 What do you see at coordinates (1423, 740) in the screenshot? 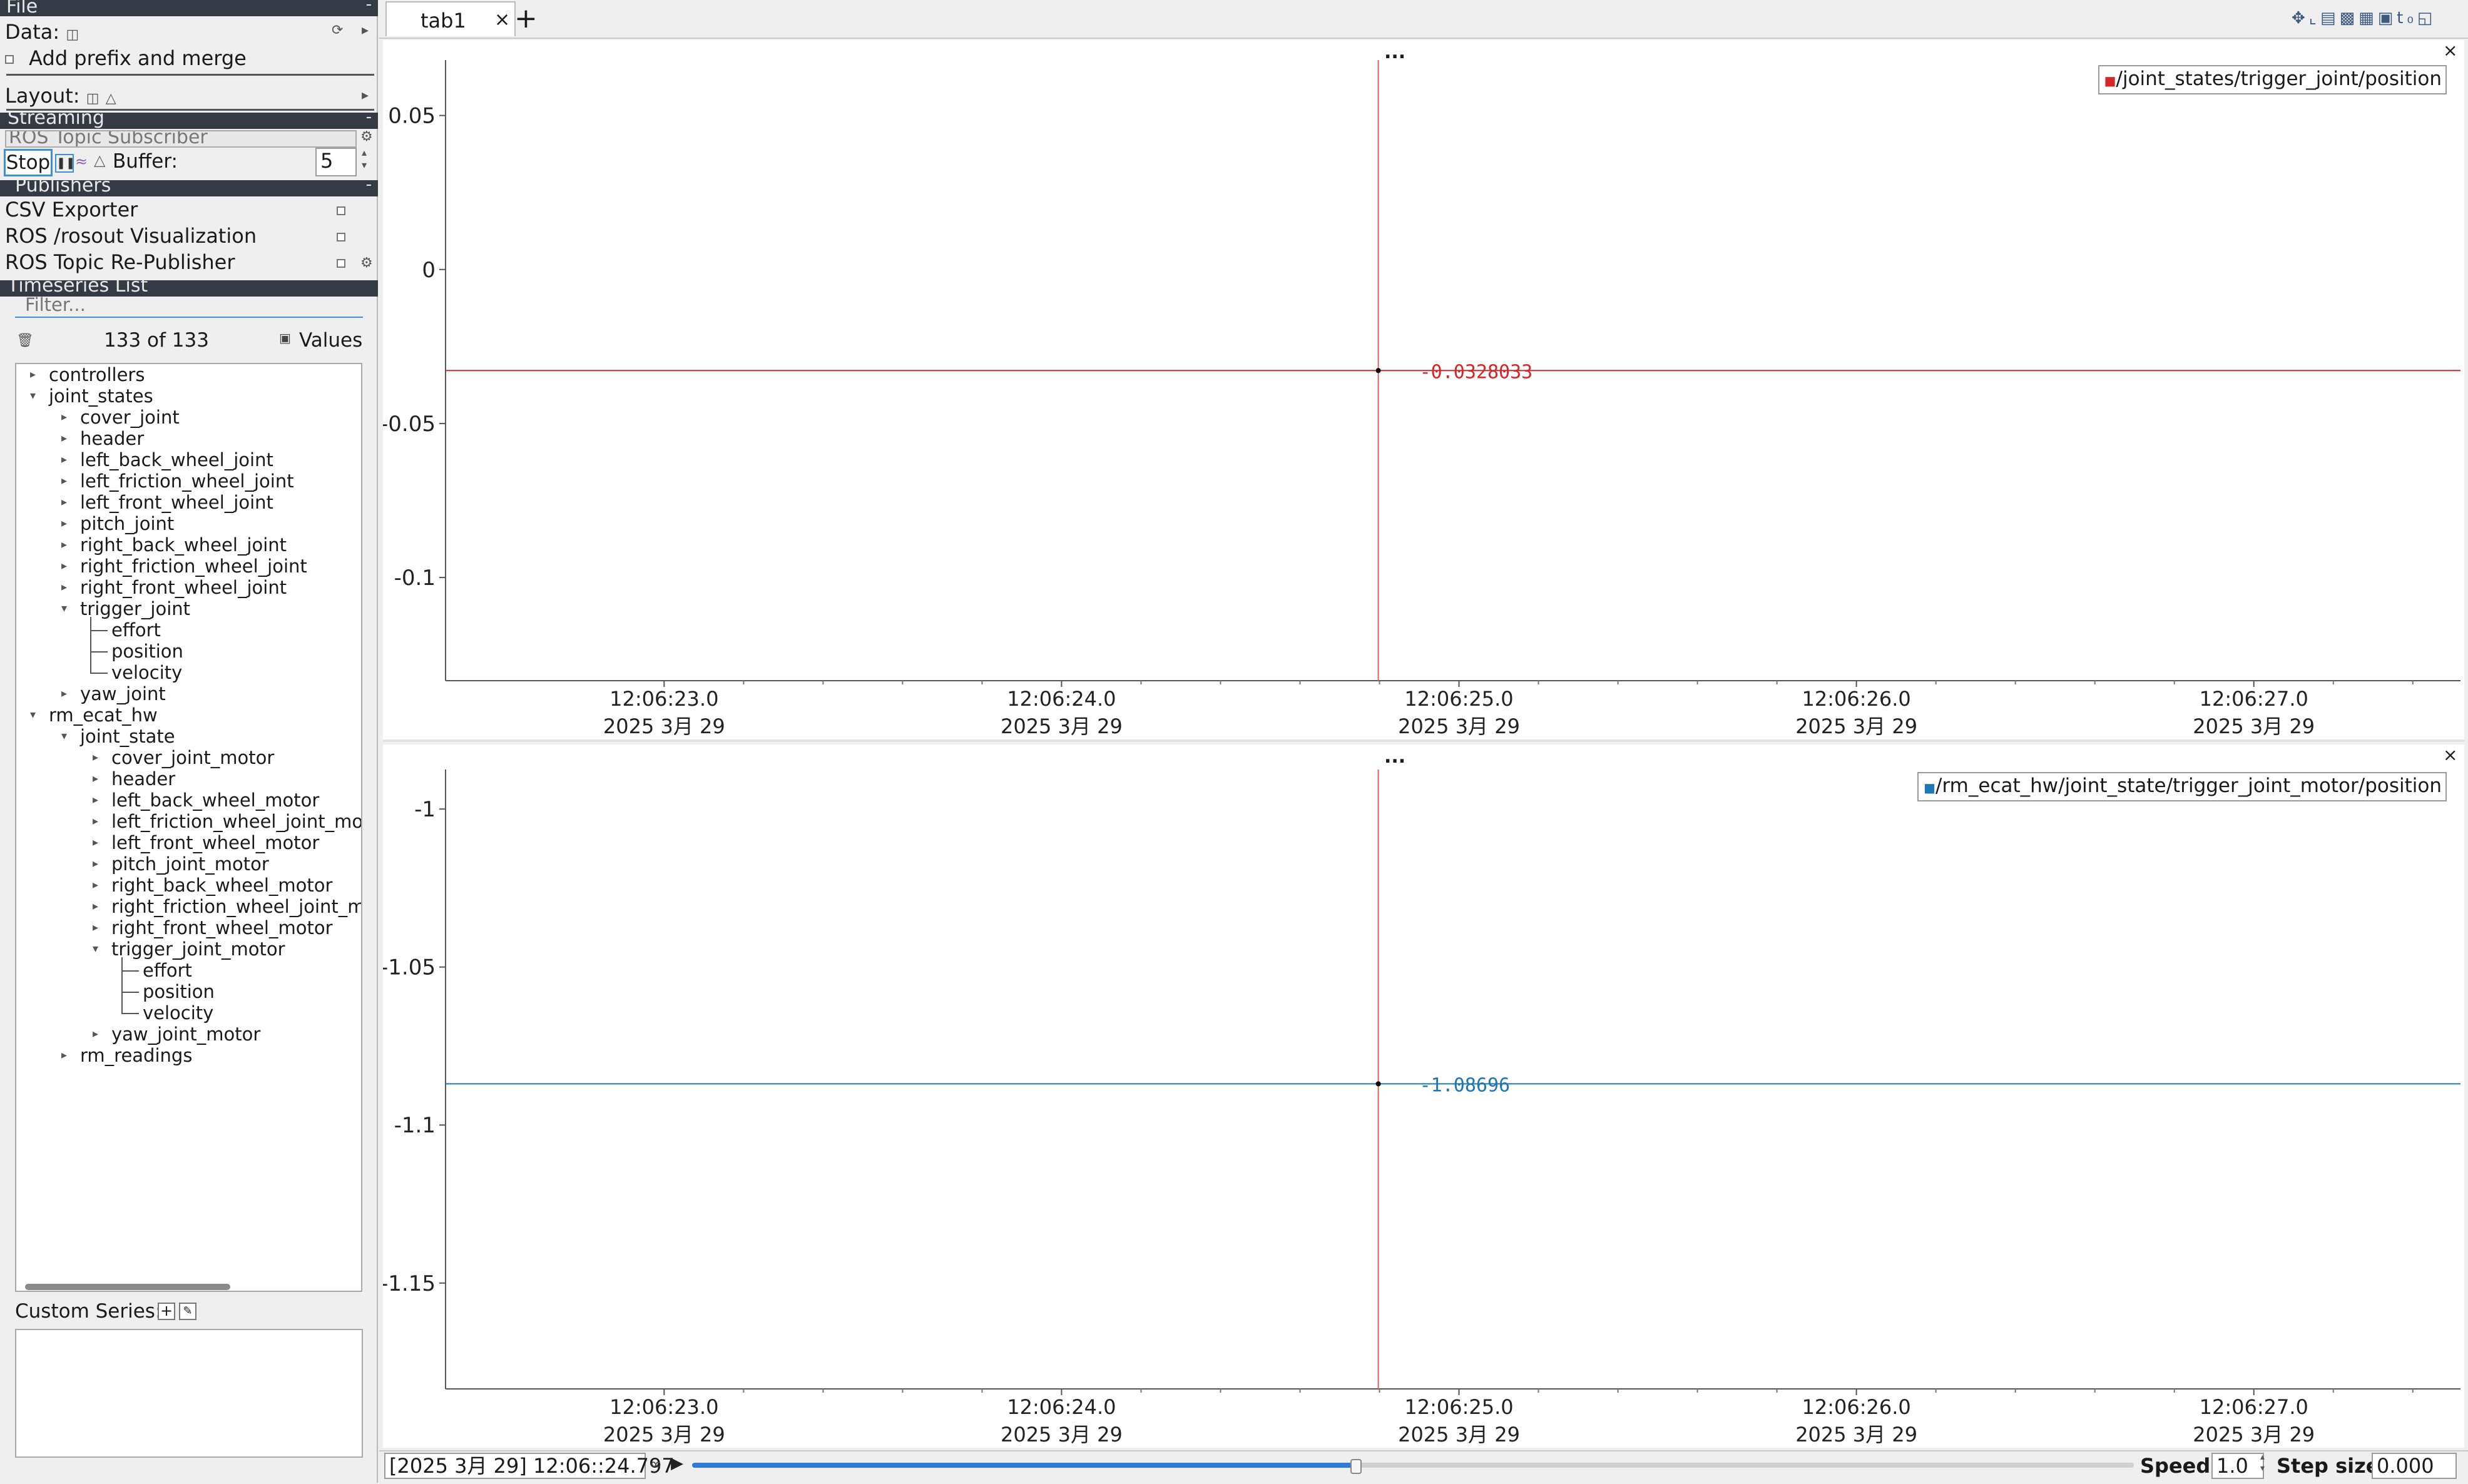
I see `plot-splitter` at bounding box center [1423, 740].